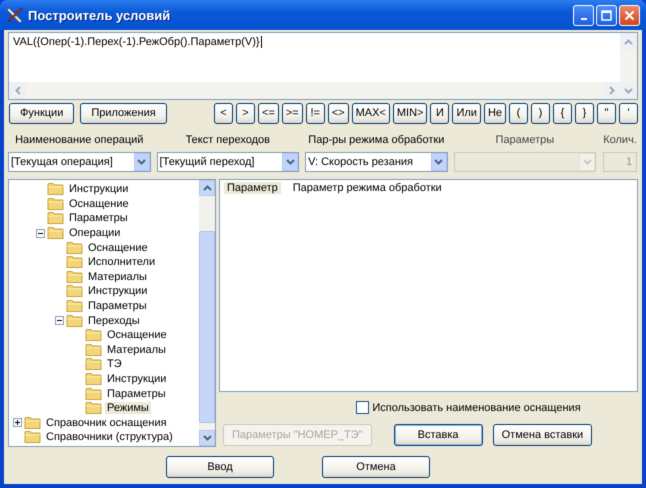 This screenshot has height=488, width=646. Describe the element at coordinates (371, 113) in the screenshot. I see `operator-button: MAX<` at that location.